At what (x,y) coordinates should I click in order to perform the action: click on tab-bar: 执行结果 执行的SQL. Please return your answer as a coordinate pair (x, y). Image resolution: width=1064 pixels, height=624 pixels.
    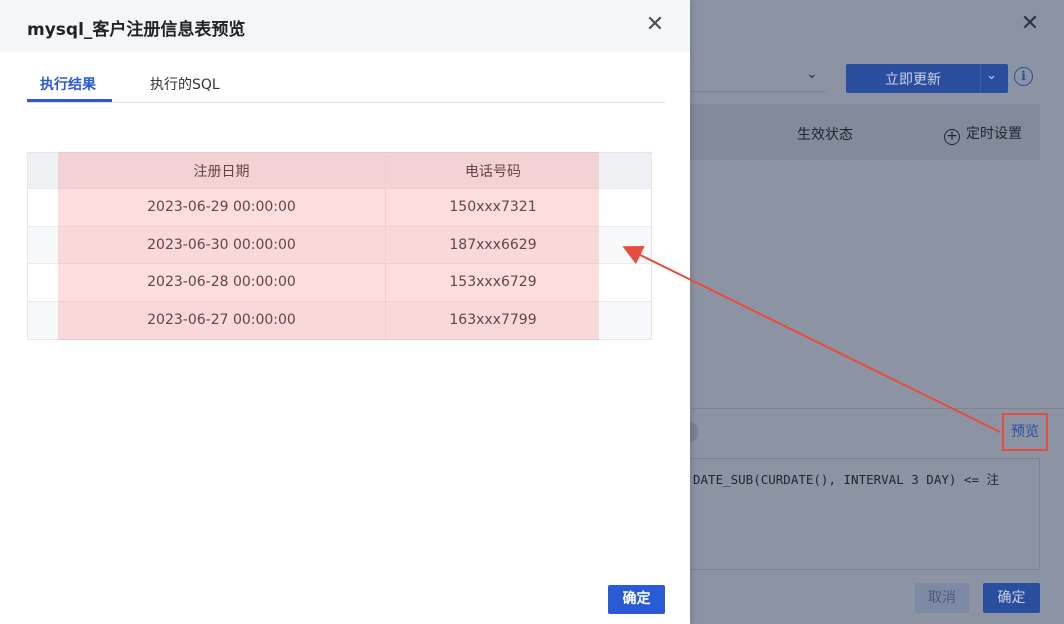
    Looking at the image, I should click on (346, 82).